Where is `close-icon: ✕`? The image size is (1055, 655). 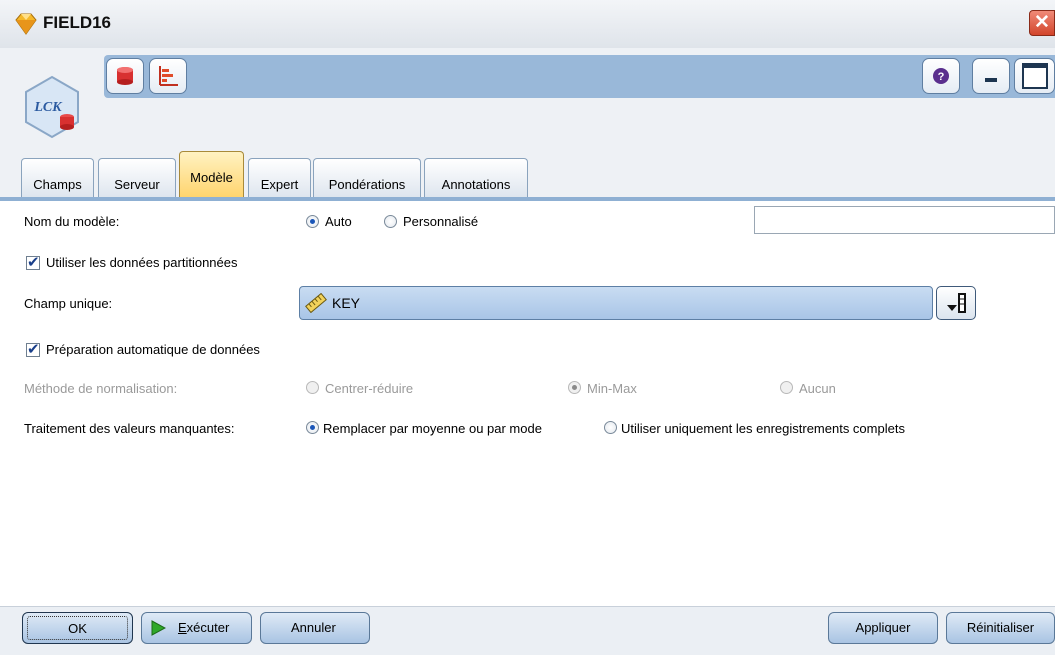
close-icon: ✕ is located at coordinates (1042, 22).